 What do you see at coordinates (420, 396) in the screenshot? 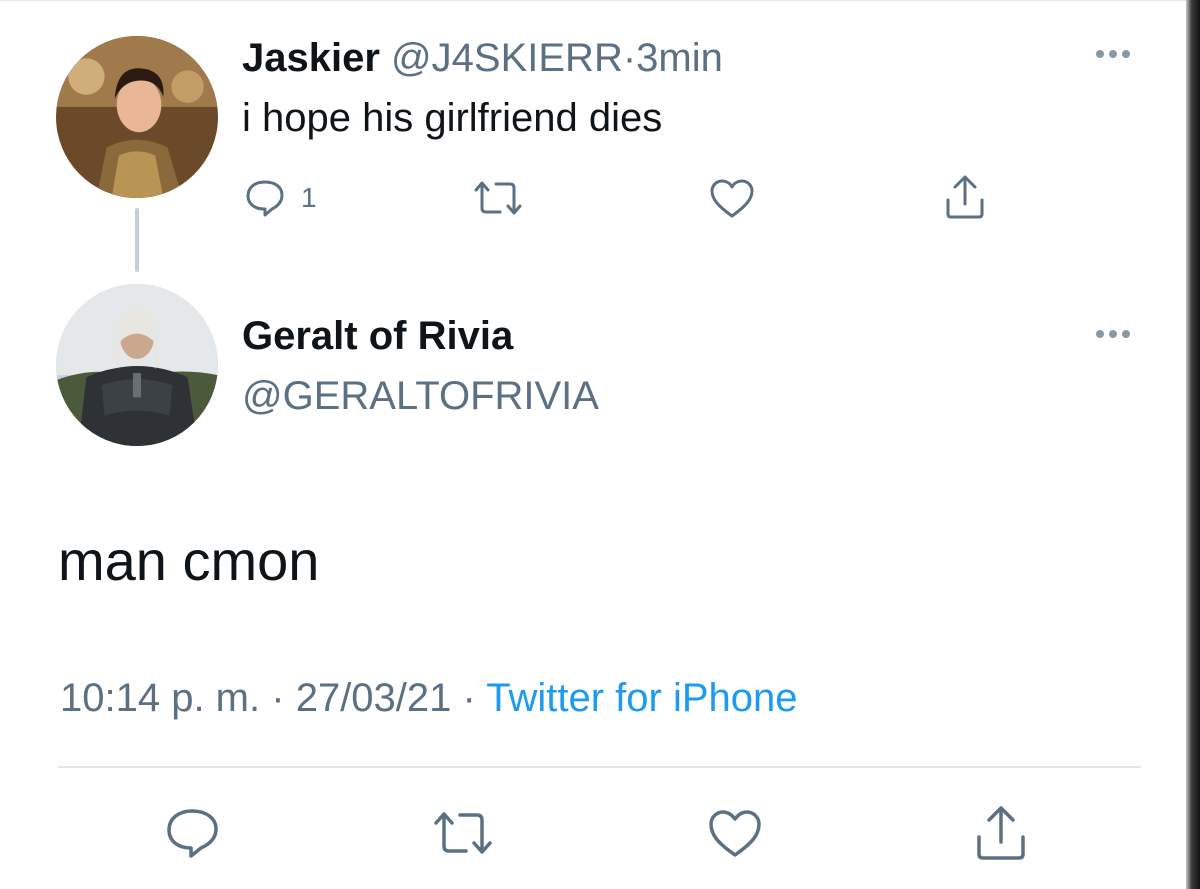
I see `main-handle: @GERALTOFRIVIA` at bounding box center [420, 396].